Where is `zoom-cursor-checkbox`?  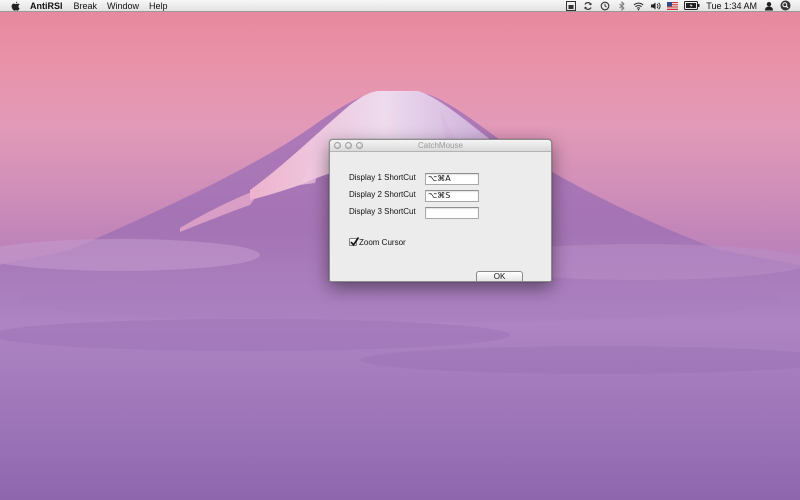 zoom-cursor-checkbox is located at coordinates (354, 242).